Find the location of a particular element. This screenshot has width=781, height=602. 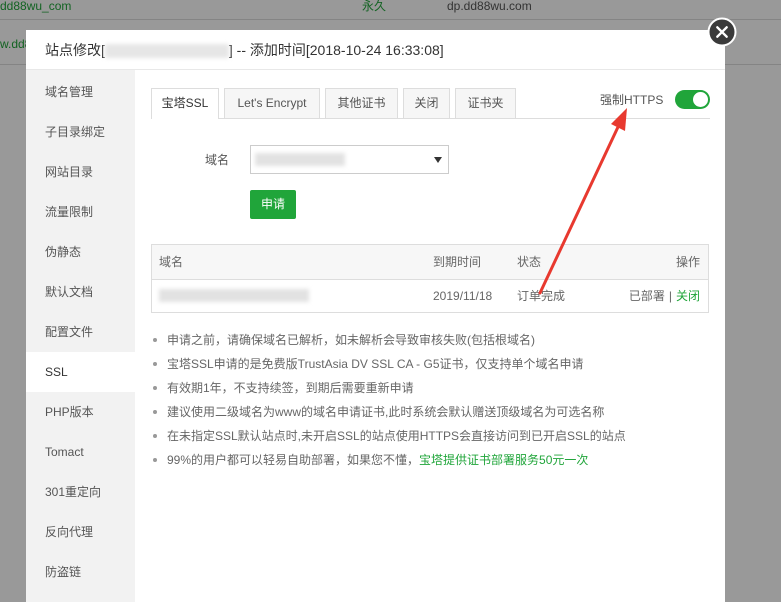

sidebar-item-config-file: 配置文件 is located at coordinates (80, 332).